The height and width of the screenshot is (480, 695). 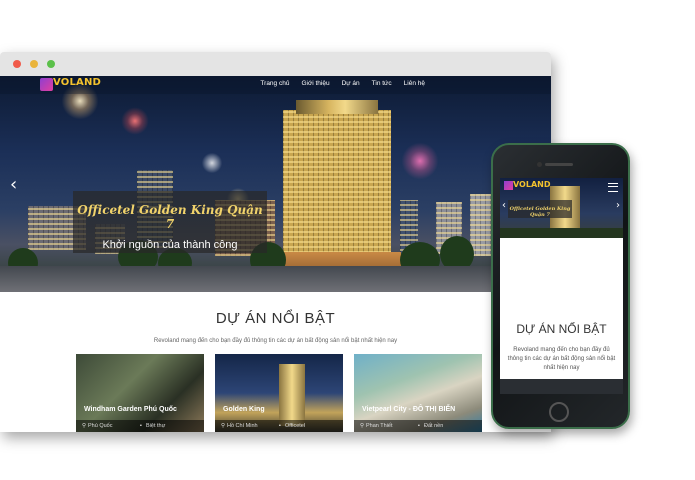 I want to click on close-window-dot, so click(x=17, y=64).